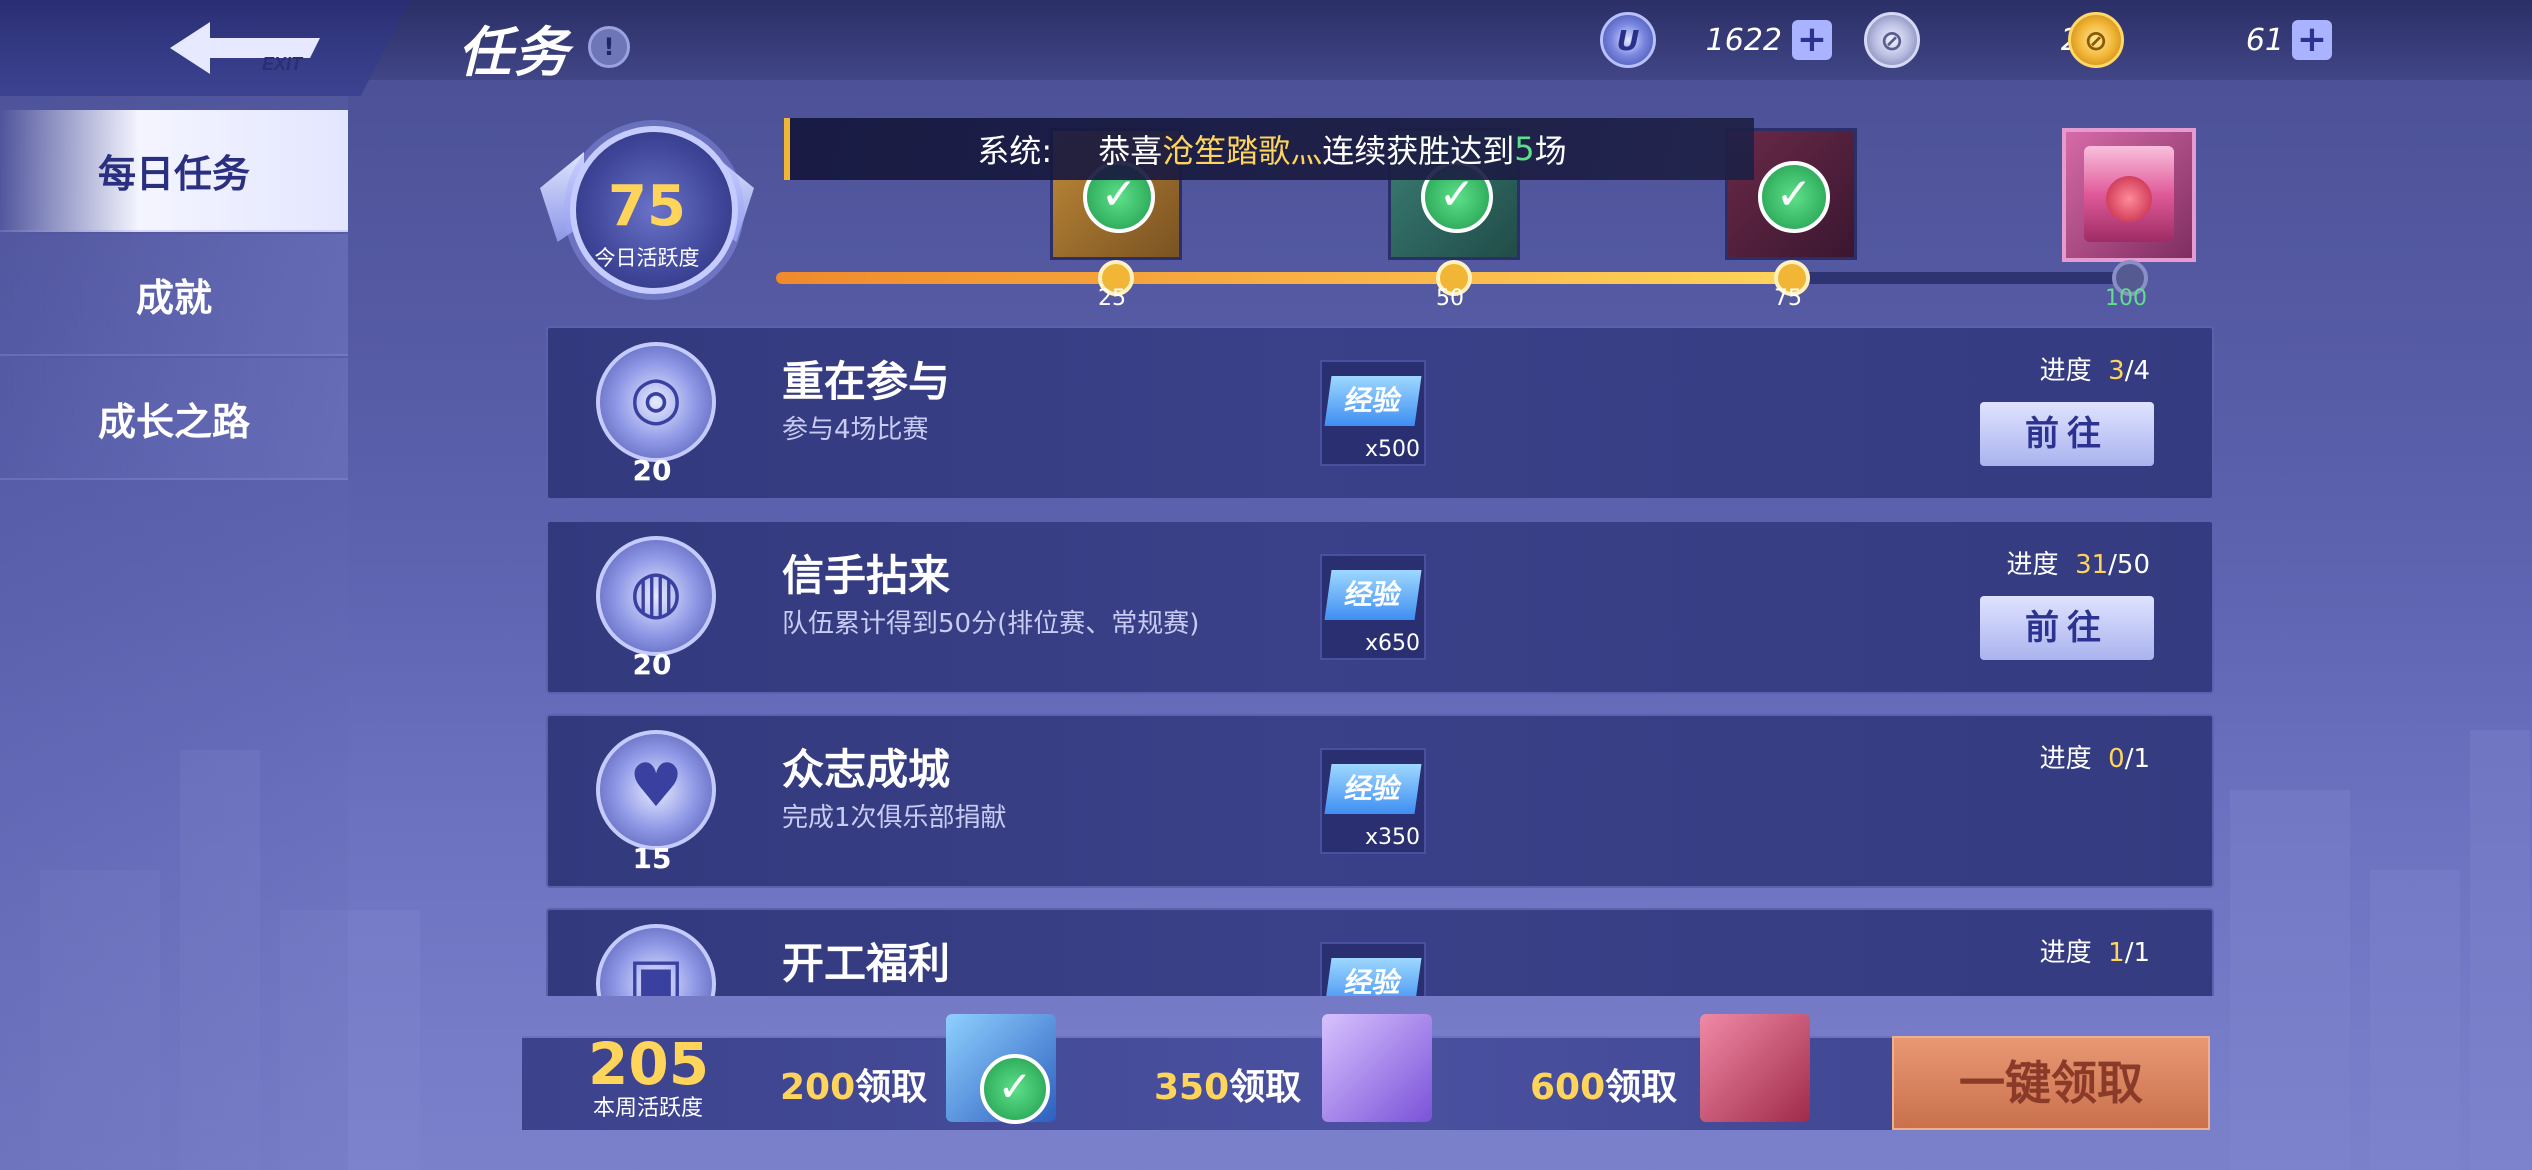  What do you see at coordinates (1015, 1089) in the screenshot?
I see `claimed-check-icon: ✓` at bounding box center [1015, 1089].